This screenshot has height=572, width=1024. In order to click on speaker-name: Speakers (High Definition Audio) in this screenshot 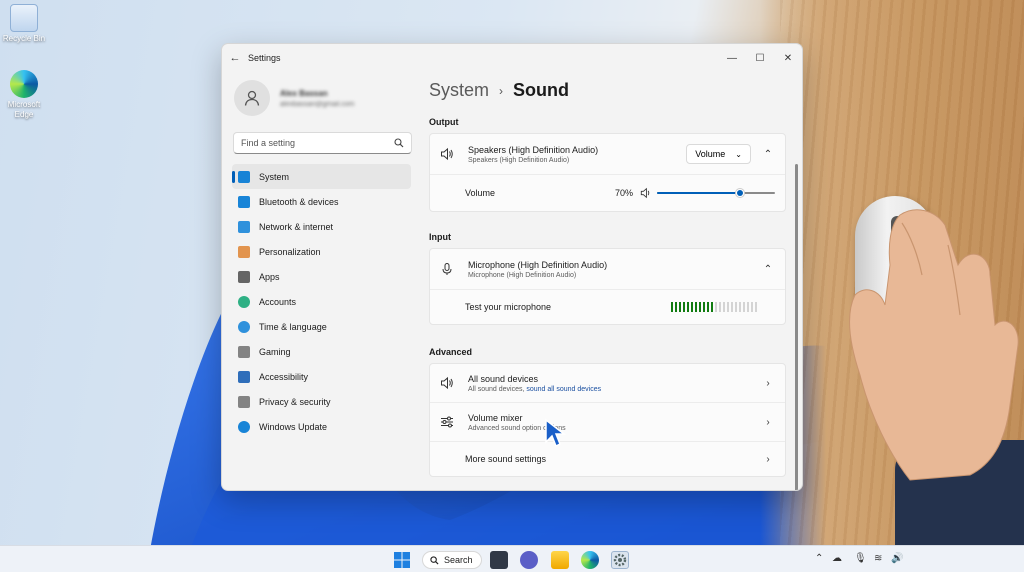, I will do `click(533, 149)`.